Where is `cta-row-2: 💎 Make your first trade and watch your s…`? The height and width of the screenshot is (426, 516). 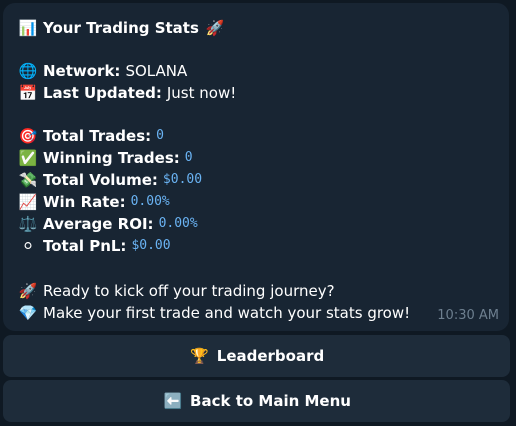 cta-row-2: 💎 Make your first trade and watch your s… is located at coordinates (213, 313).